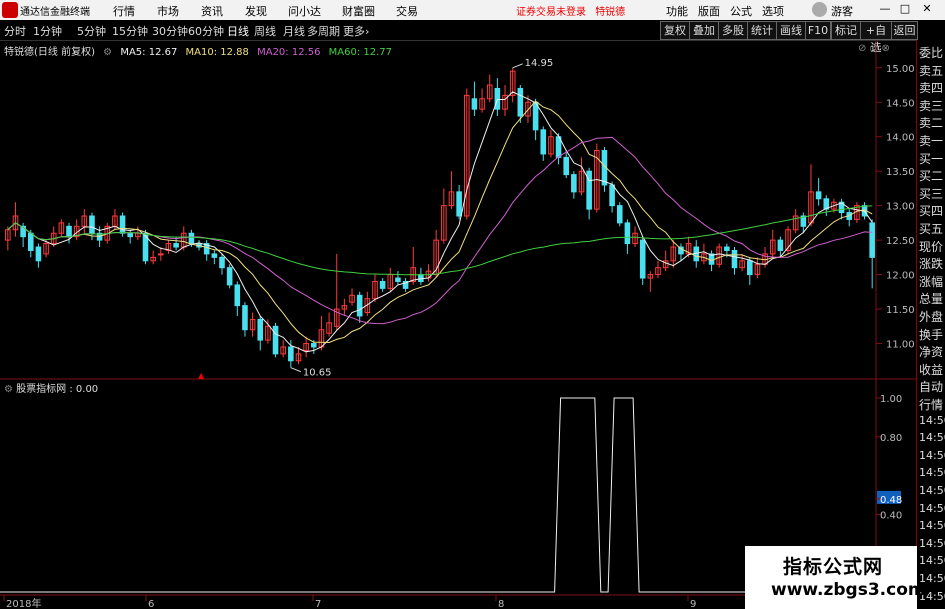 Image resolution: width=945 pixels, height=609 pixels. What do you see at coordinates (900, 310) in the screenshot?
I see `price-axis-label: 11.50` at bounding box center [900, 310].